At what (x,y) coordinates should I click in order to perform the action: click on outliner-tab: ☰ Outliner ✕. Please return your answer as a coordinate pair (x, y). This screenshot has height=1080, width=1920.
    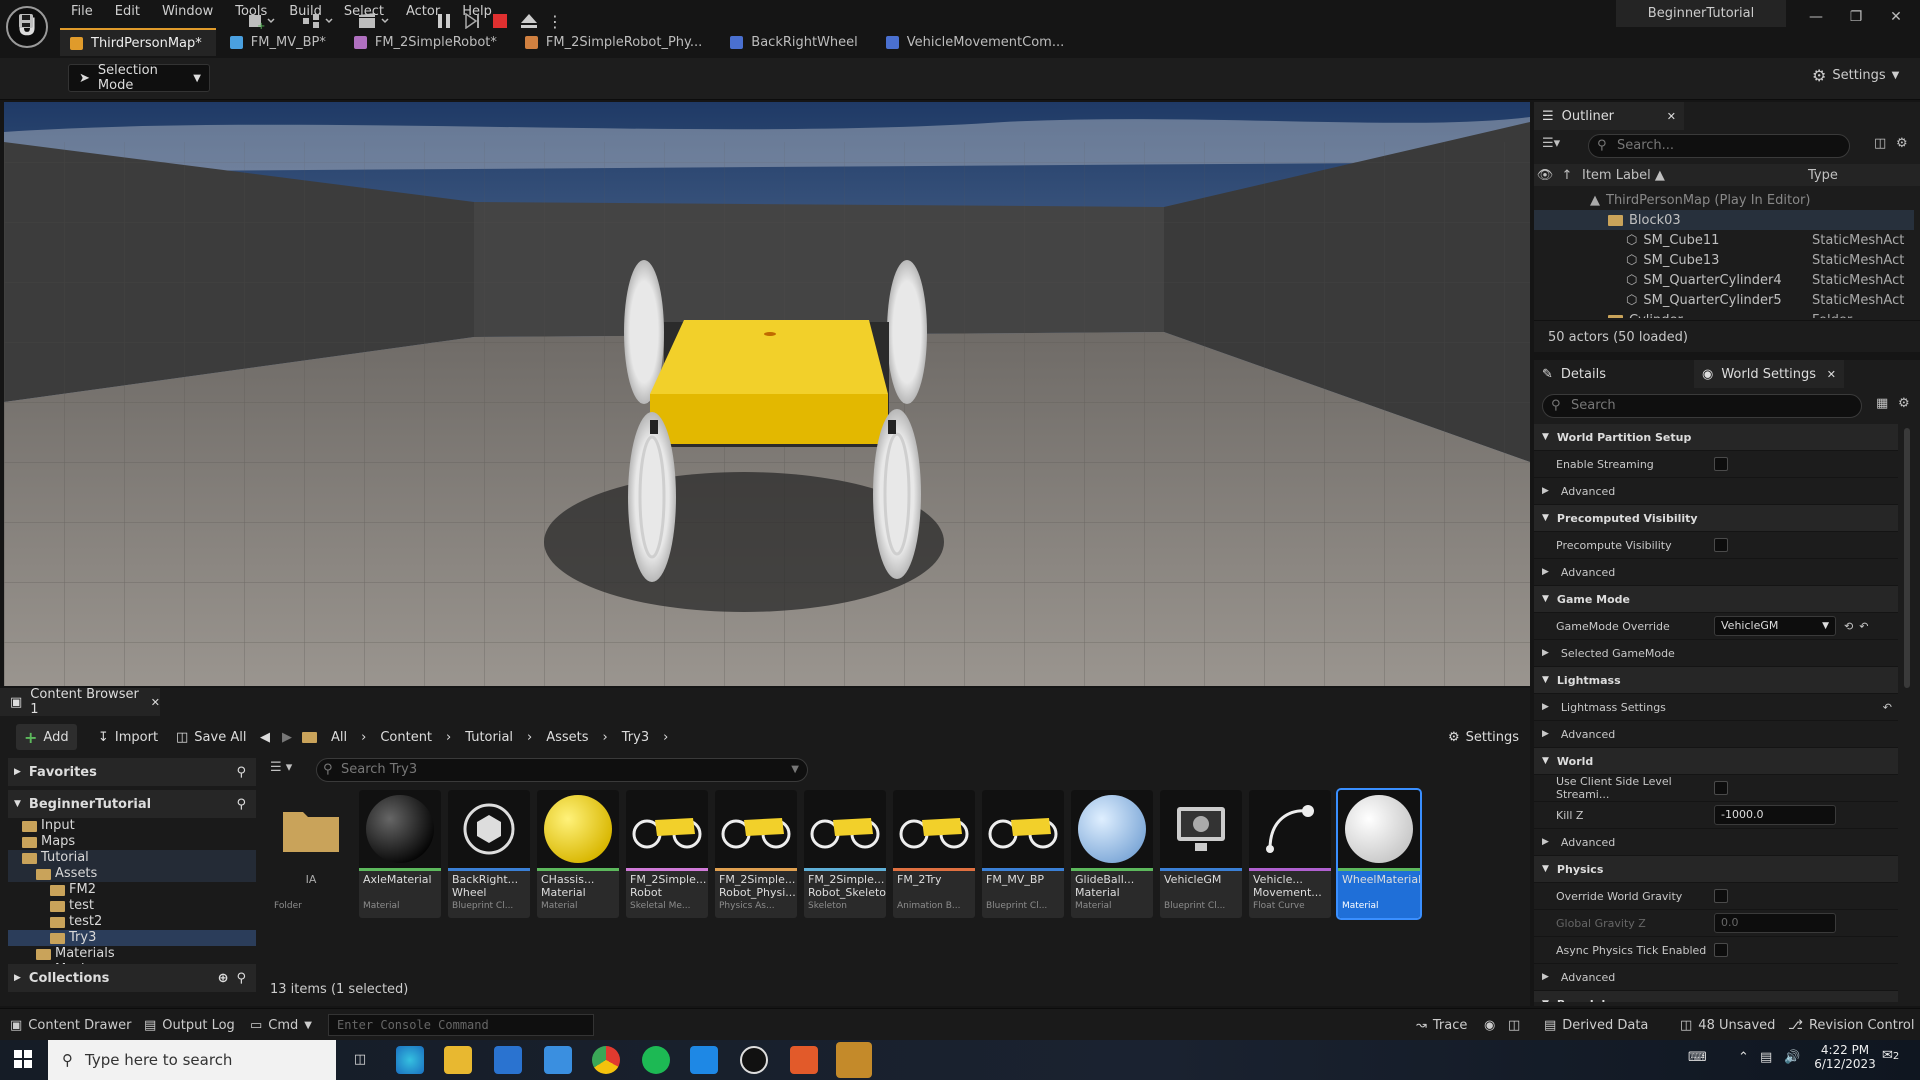
    Looking at the image, I should click on (1609, 116).